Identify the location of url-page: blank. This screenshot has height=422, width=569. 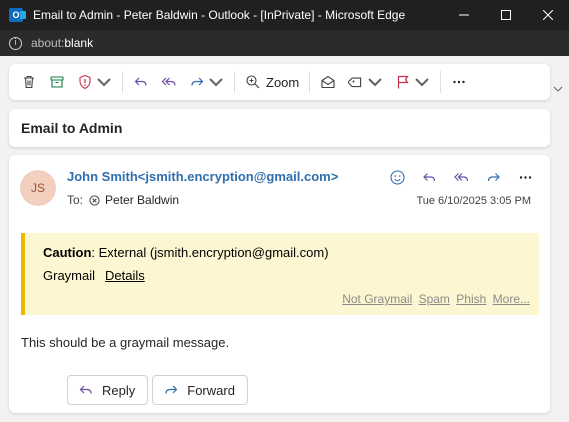
(79, 43).